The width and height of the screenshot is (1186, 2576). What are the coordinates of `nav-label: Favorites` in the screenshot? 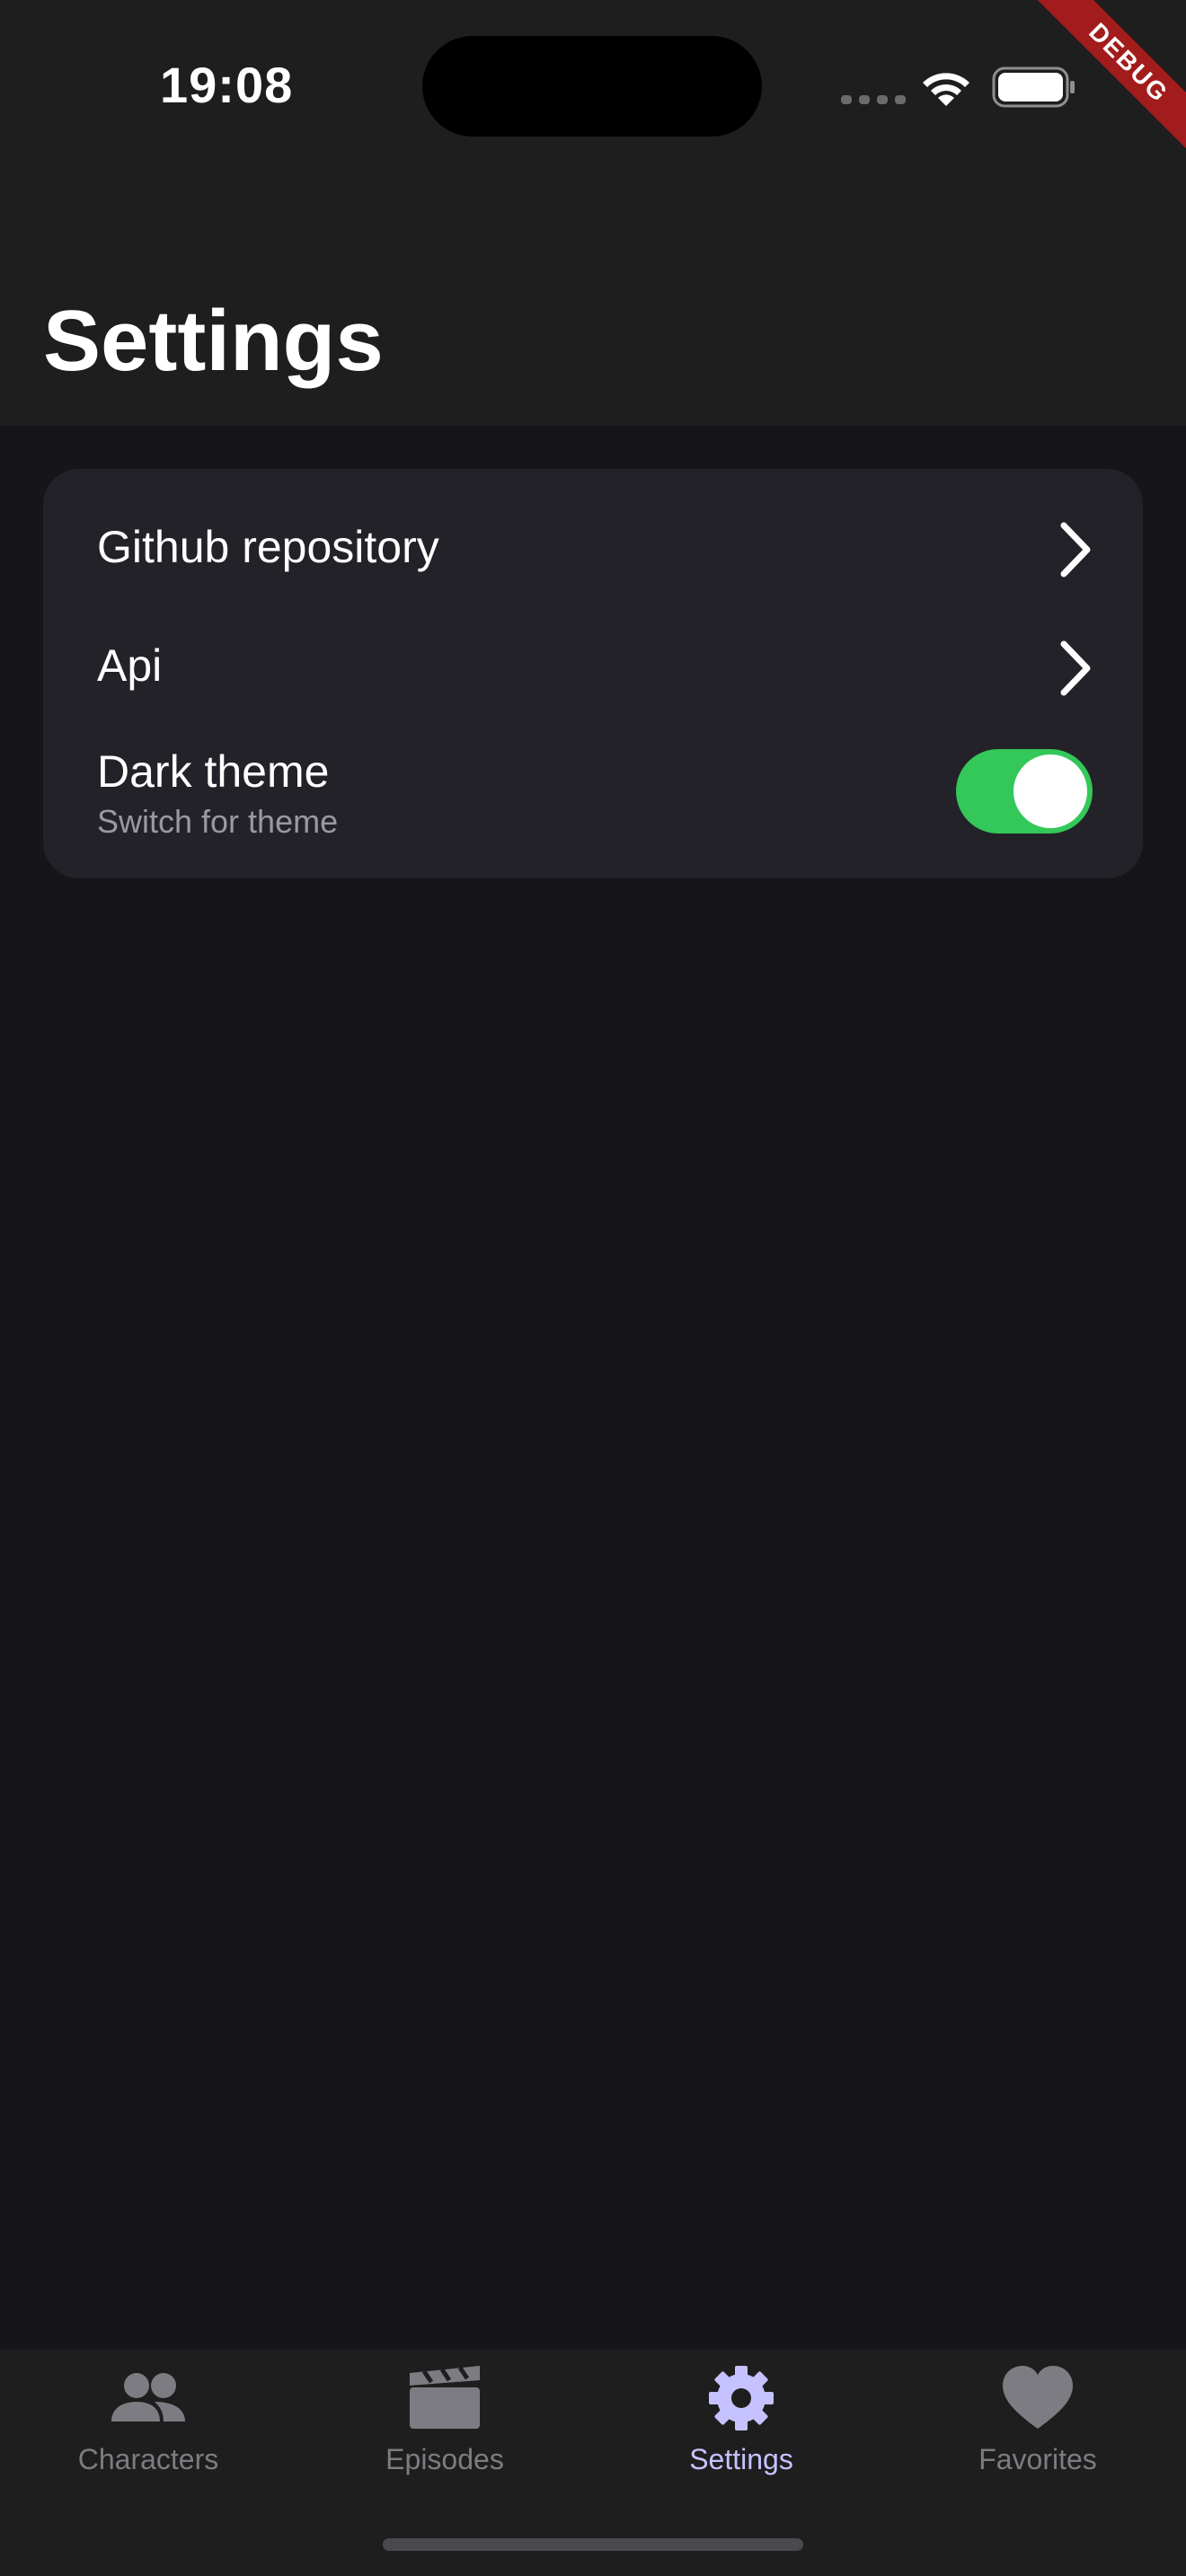 It's located at (1037, 2459).